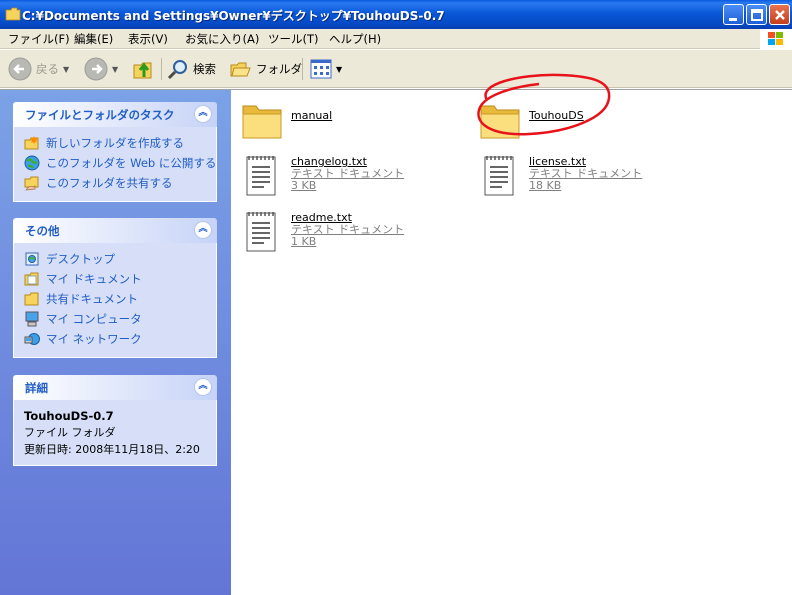  What do you see at coordinates (94, 319) in the screenshot?
I see `place-label: マイ コンピュータ` at bounding box center [94, 319].